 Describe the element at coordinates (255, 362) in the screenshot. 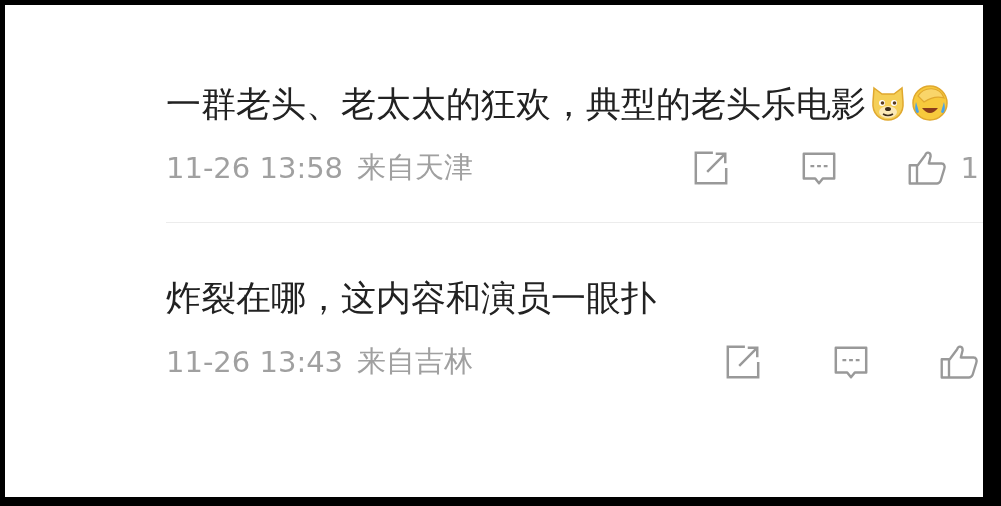

I see `comment-time: 11-26 13:43` at that location.